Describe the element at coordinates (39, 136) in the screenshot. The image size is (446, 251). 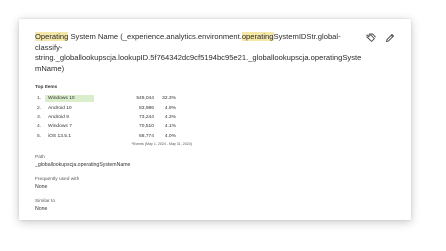
I see `row-index: 5.` at that location.